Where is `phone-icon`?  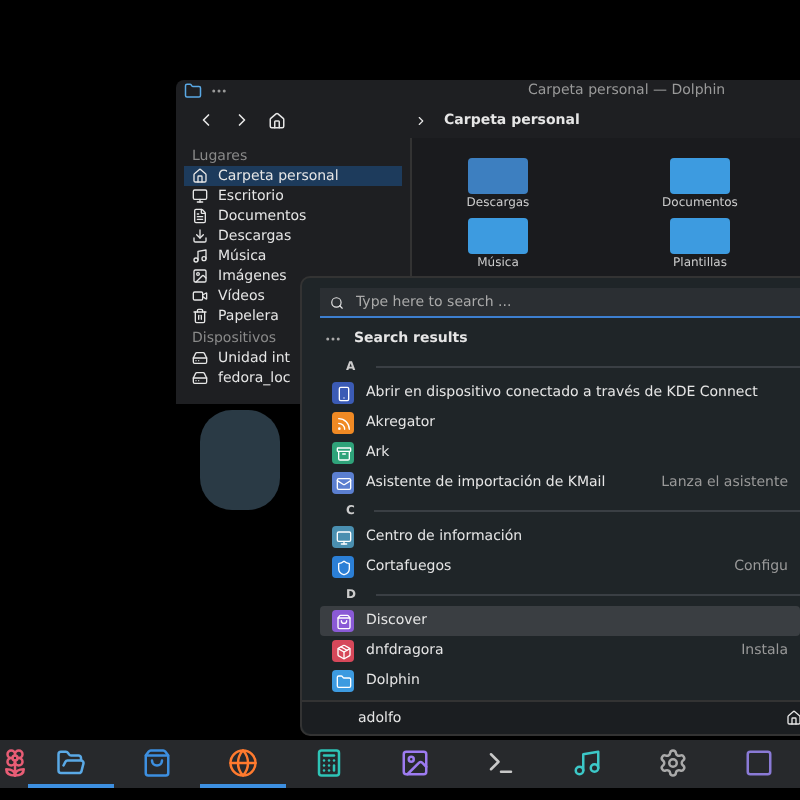
phone-icon is located at coordinates (343, 393).